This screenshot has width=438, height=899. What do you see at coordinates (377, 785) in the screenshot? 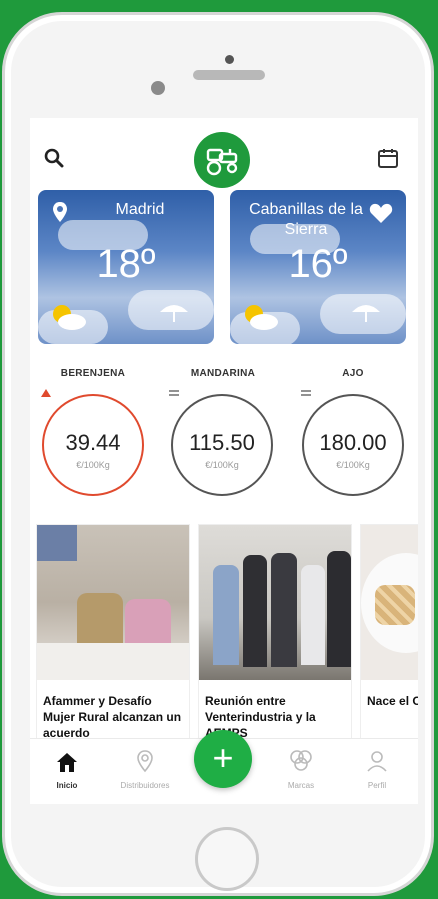
I see `tab-label: Perfil` at bounding box center [377, 785].